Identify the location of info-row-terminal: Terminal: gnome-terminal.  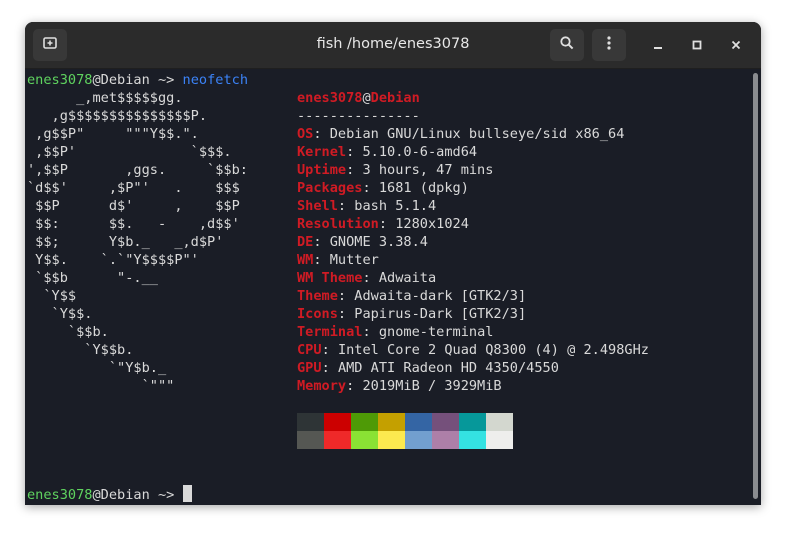
(395, 332).